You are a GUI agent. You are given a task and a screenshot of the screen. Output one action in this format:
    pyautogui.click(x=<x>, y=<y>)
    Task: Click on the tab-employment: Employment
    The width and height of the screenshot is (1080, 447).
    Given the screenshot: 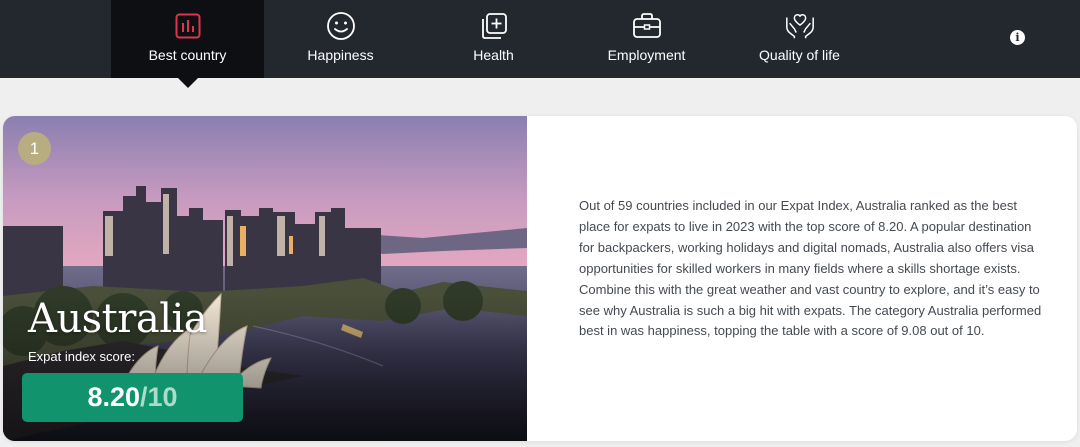 What is the action you would take?
    pyautogui.click(x=646, y=39)
    